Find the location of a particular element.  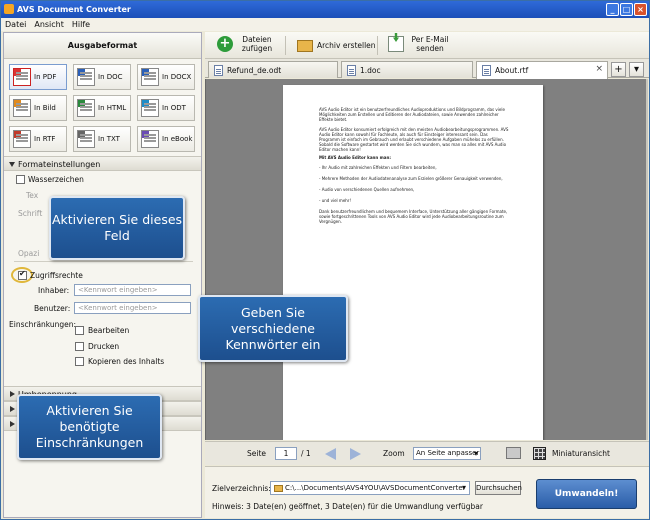

opacity-label: Opazi is located at coordinates (29, 253).